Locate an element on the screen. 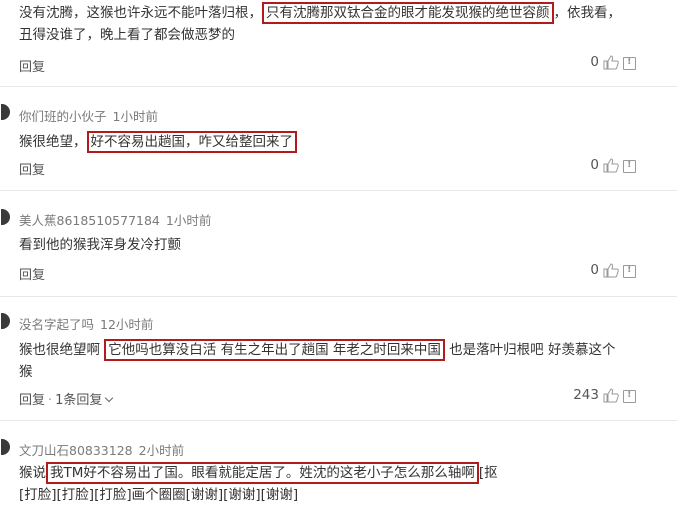 The width and height of the screenshot is (677, 509). chevron-down-icon is located at coordinates (109, 398).